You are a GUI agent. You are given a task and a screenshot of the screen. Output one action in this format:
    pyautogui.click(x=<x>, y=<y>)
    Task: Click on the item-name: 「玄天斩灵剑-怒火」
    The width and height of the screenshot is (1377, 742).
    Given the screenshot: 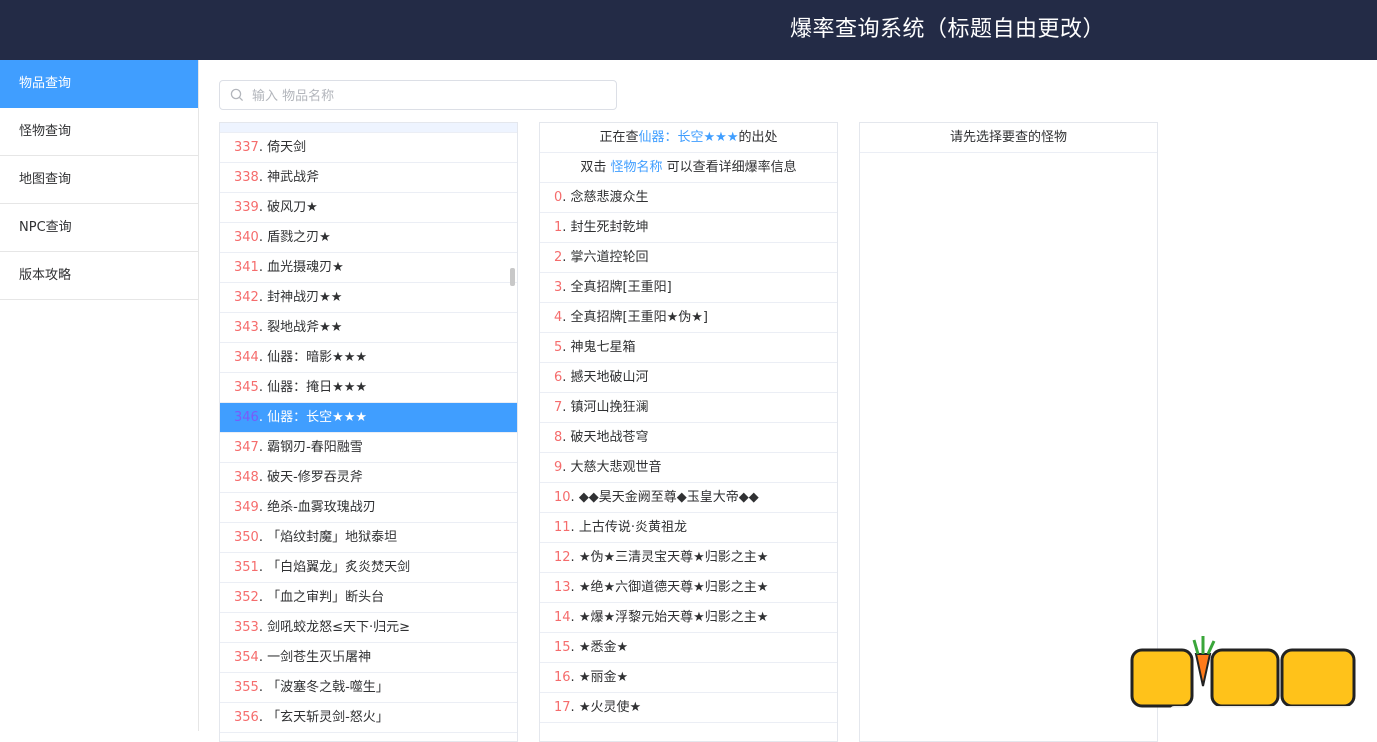 What is the action you would take?
    pyautogui.click(x=328, y=717)
    